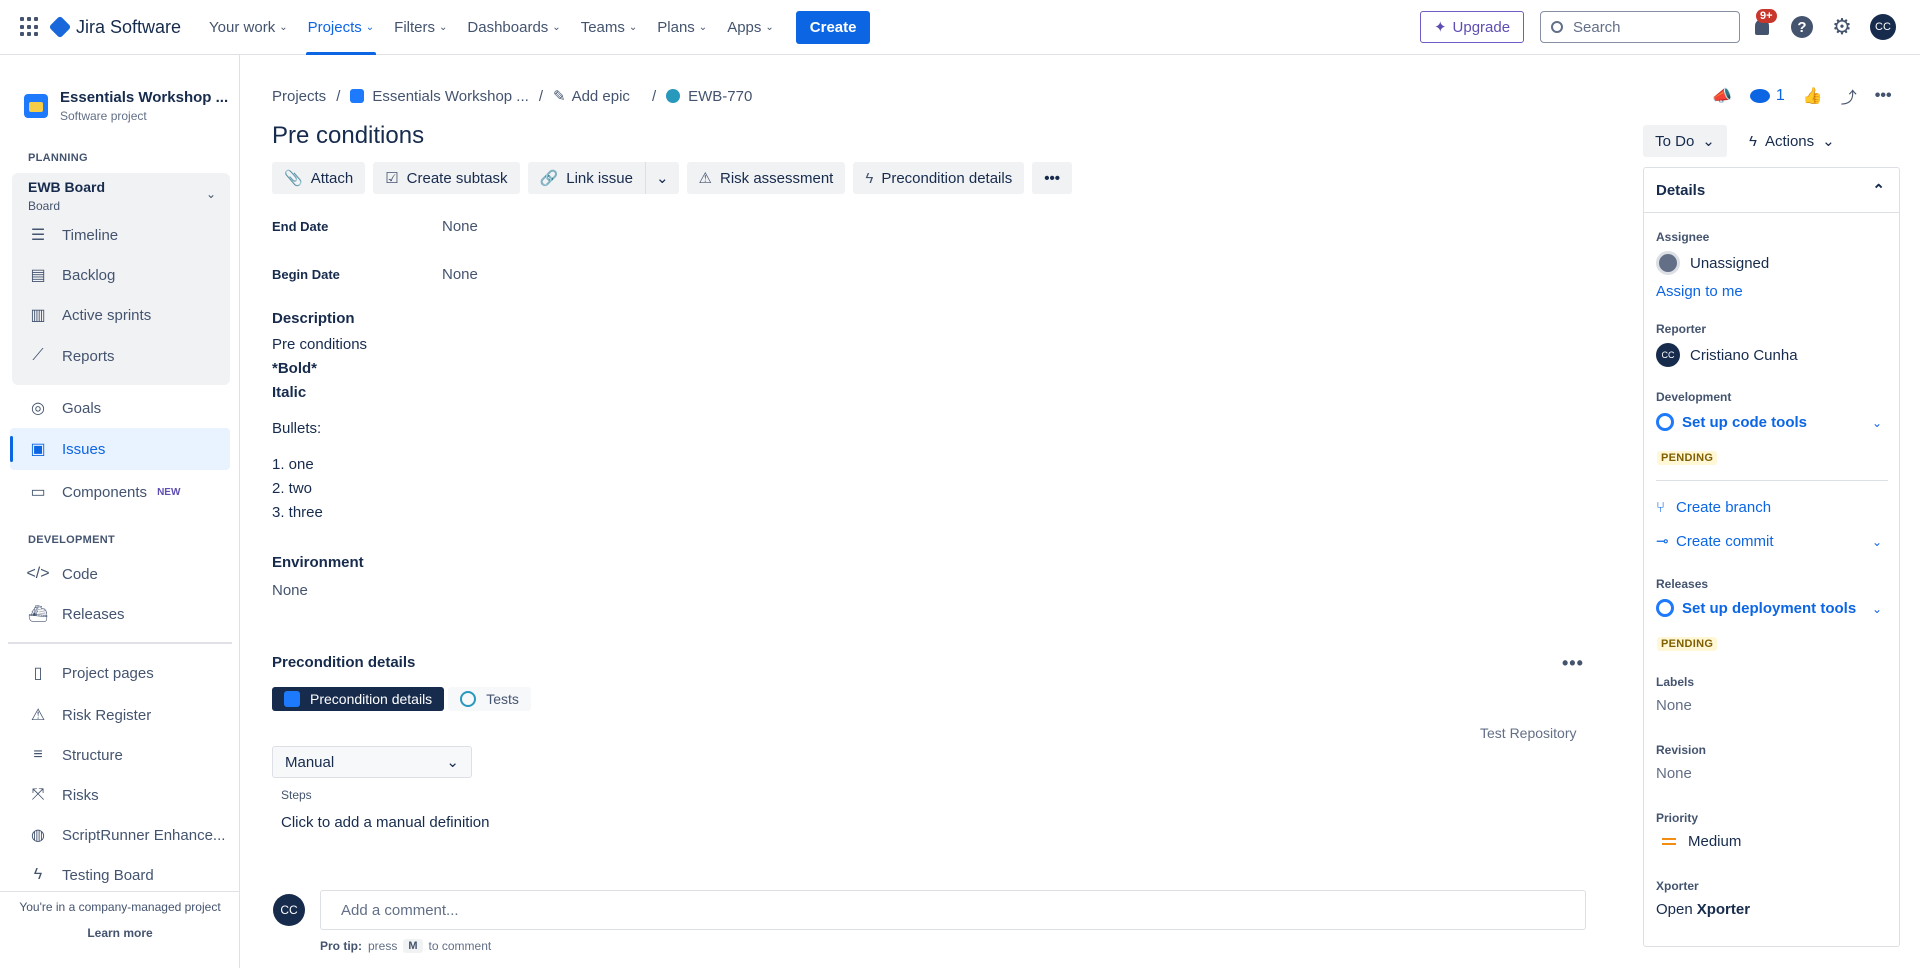 Image resolution: width=1920 pixels, height=968 pixels. Describe the element at coordinates (38, 874) in the screenshot. I see `lightning-icon: ϟ` at that location.